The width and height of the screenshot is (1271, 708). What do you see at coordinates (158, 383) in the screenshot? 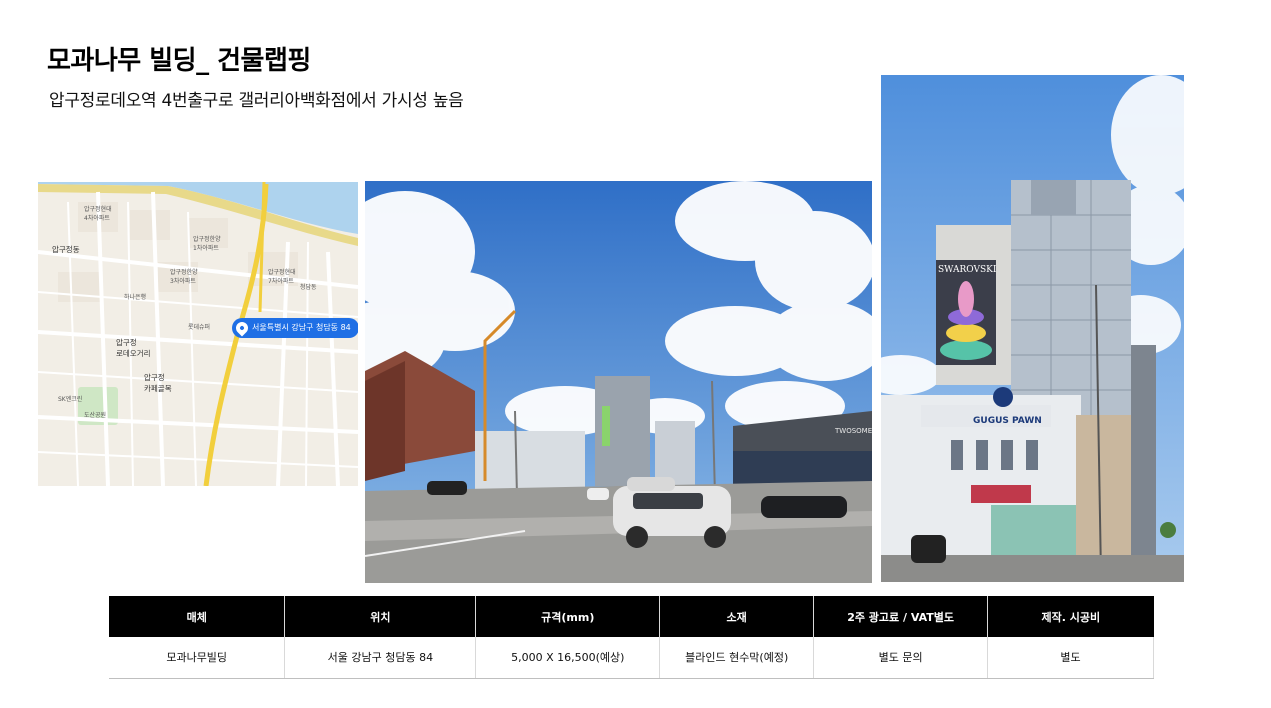
I see `map-label-cafe-alley: 압구정 카페골목` at bounding box center [158, 383].